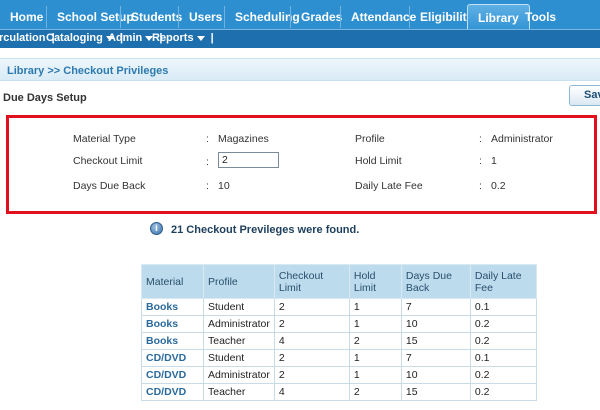 This screenshot has width=600, height=410. What do you see at coordinates (483, 287) in the screenshot?
I see `header-label: Fee` at bounding box center [483, 287].